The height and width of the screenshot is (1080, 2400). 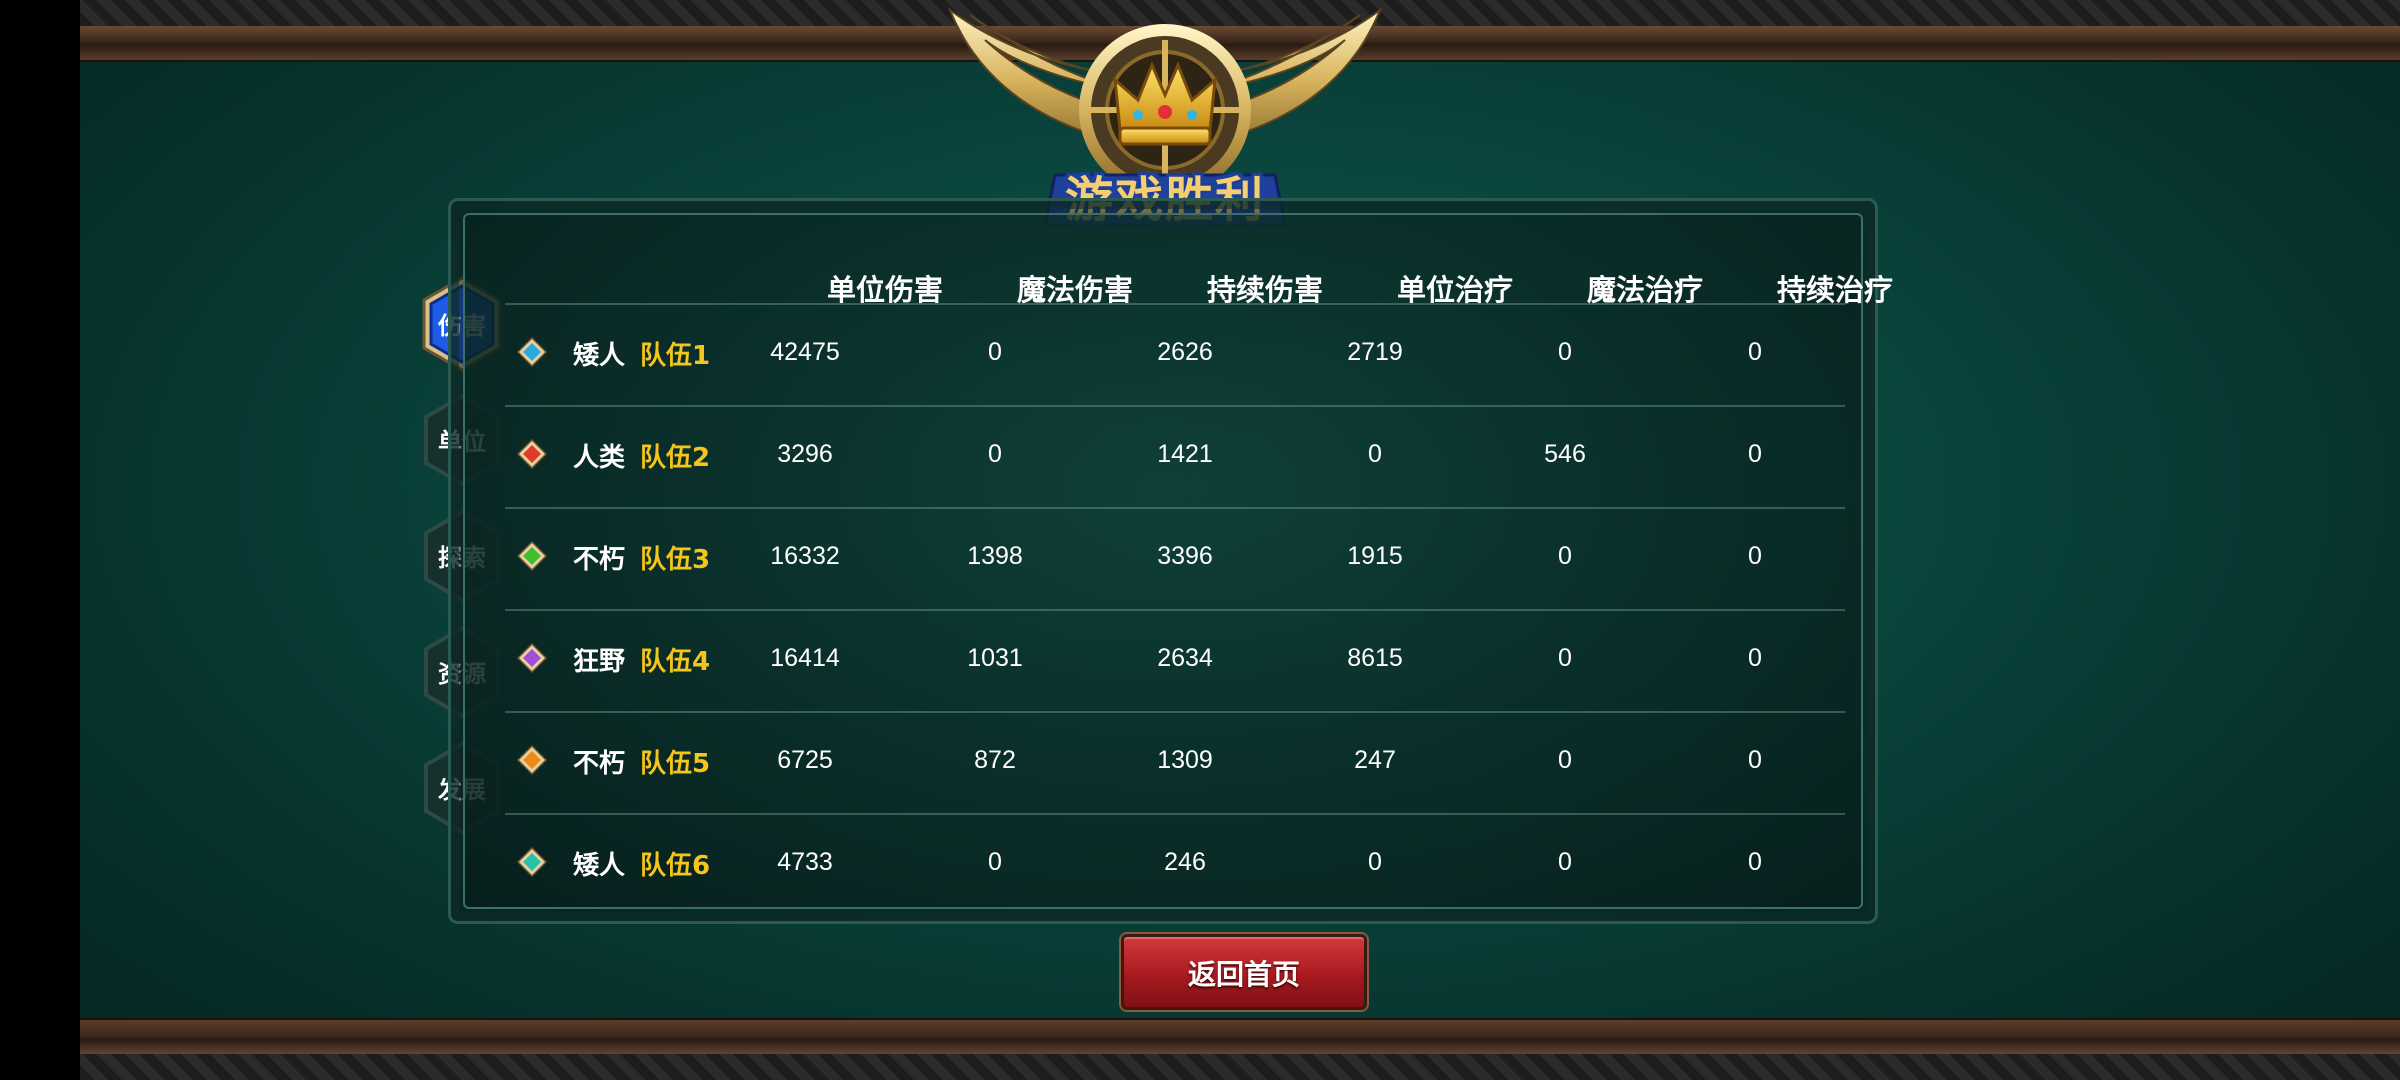 I want to click on stat-value: 16414, so click(x=805, y=658).